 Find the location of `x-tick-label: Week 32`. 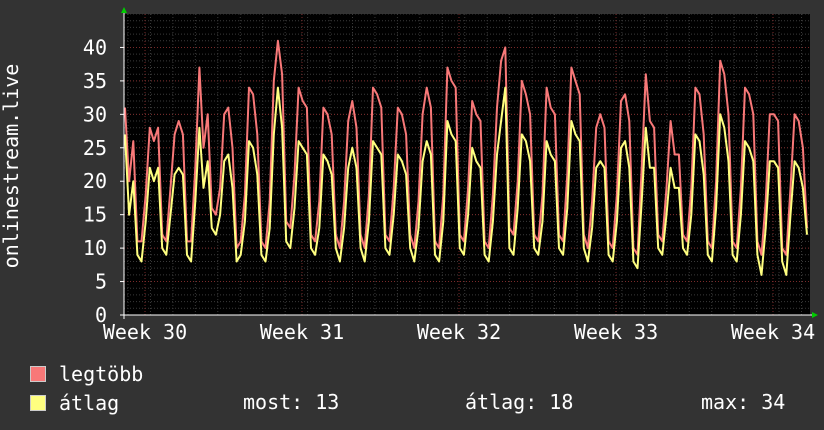

x-tick-label: Week 32 is located at coordinates (459, 332).